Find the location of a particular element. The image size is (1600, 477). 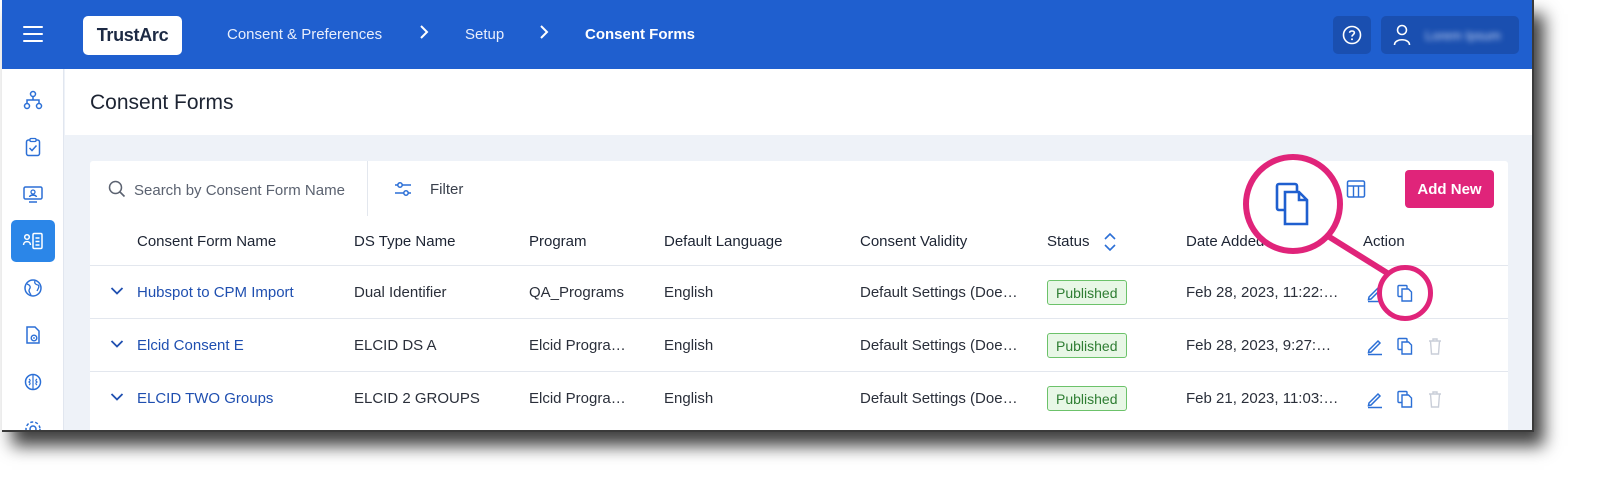

sidebar-item-settings is located at coordinates (33, 419).